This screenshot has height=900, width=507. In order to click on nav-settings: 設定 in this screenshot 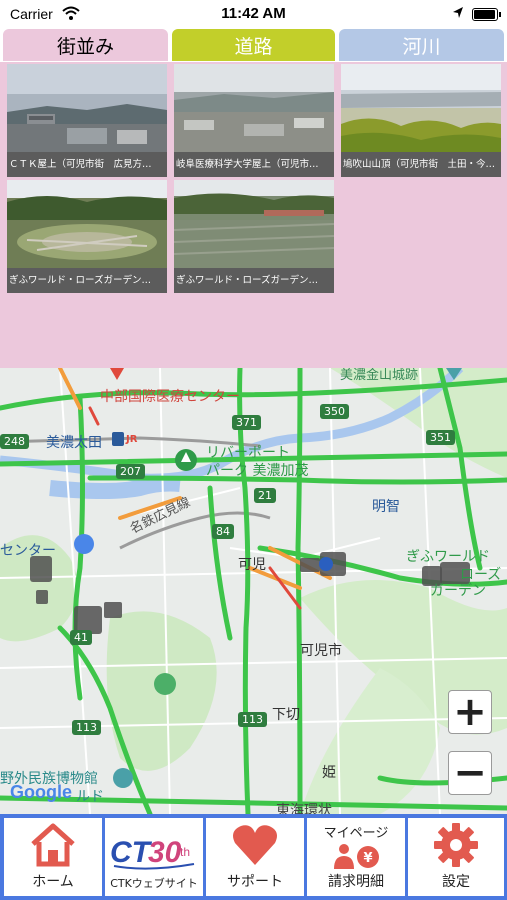, I will do `click(456, 857)`.